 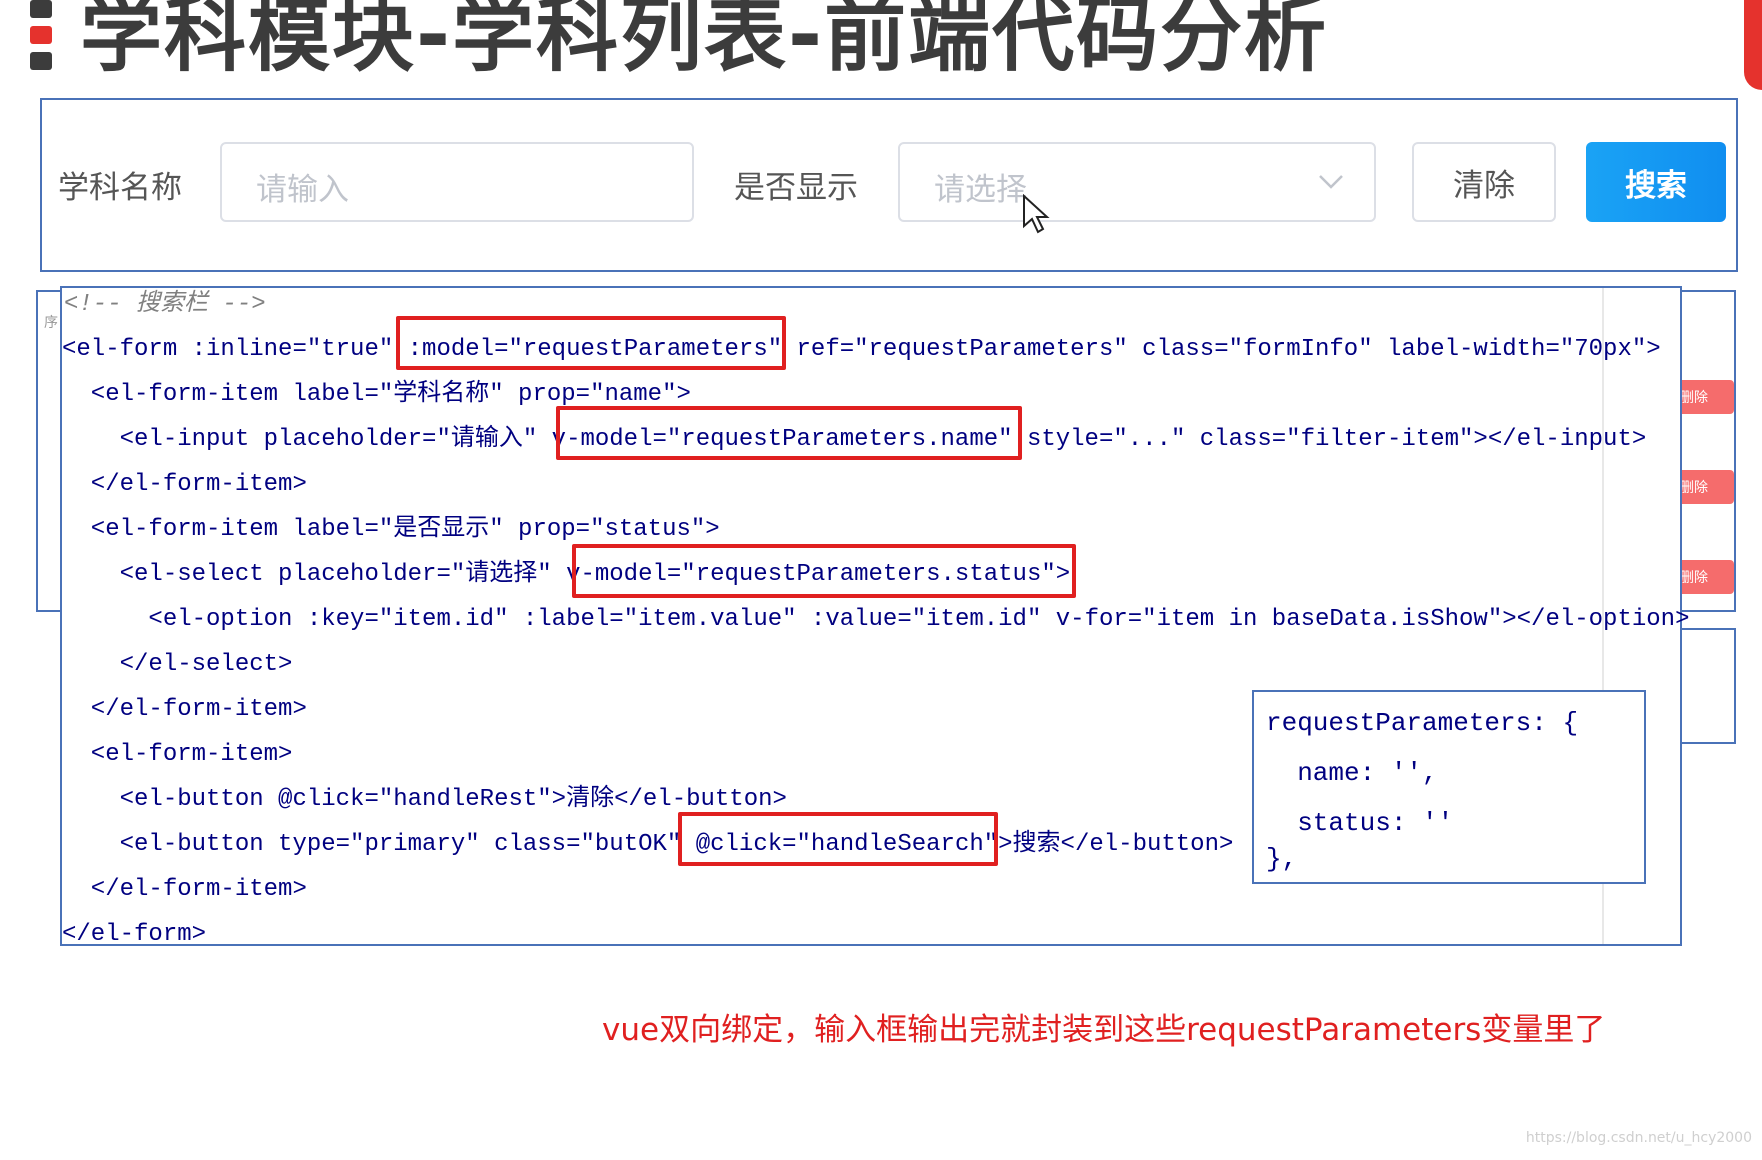 What do you see at coordinates (591, 343) in the screenshot?
I see `highlight-model-box` at bounding box center [591, 343].